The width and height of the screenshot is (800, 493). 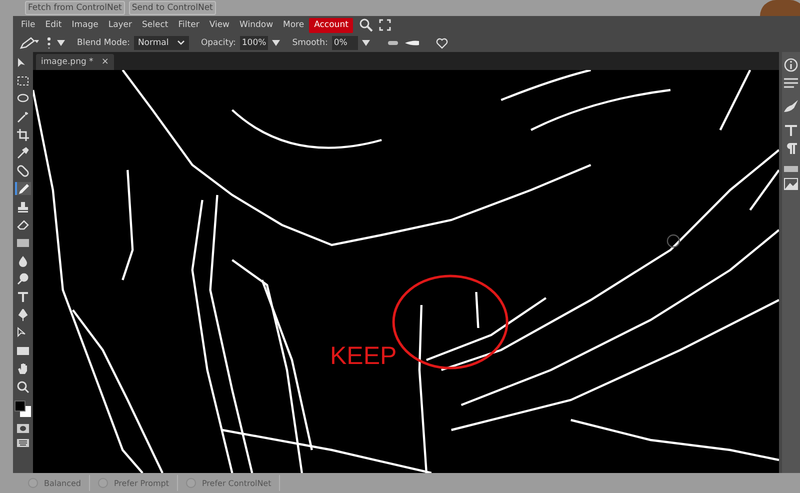 What do you see at coordinates (23, 152) in the screenshot?
I see `eyedropper-icon` at bounding box center [23, 152].